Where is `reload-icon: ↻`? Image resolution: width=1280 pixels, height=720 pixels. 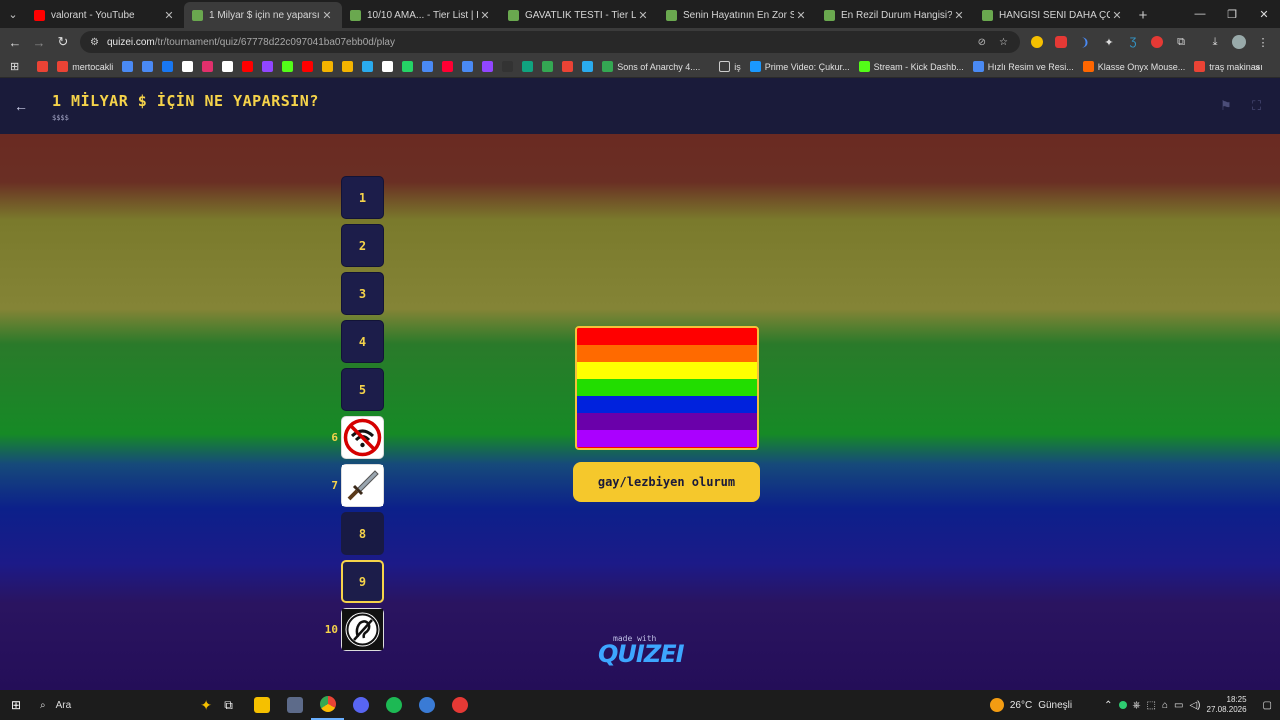 reload-icon: ↻ is located at coordinates (63, 42).